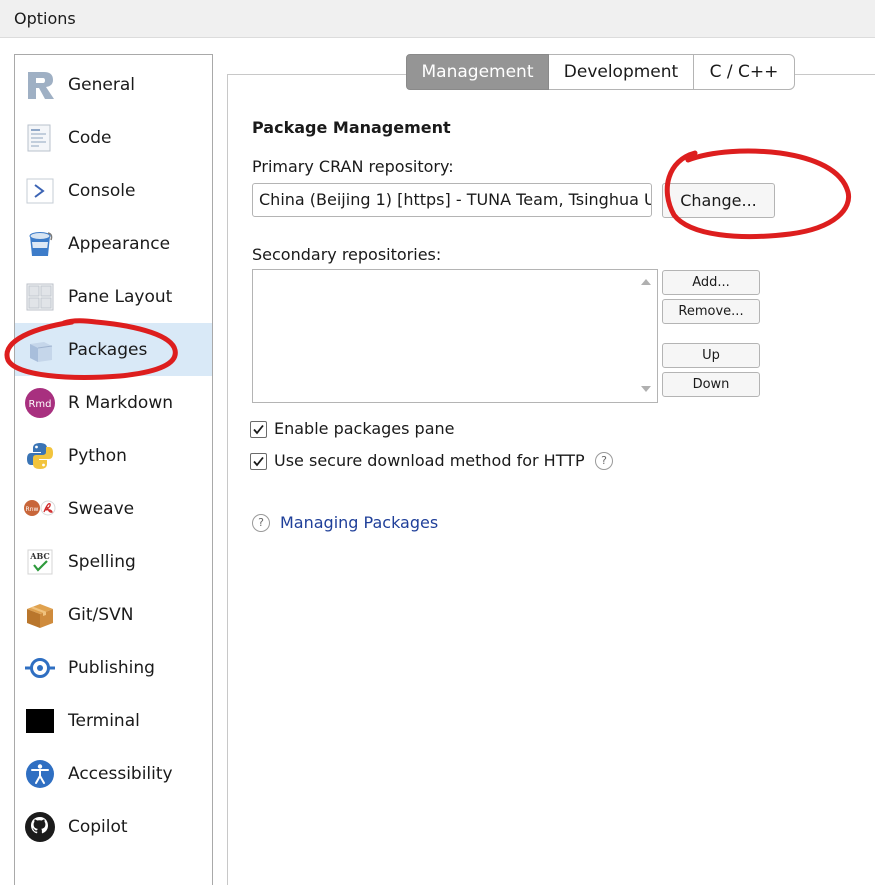 Image resolution: width=875 pixels, height=885 pixels. I want to click on accessibility-icon, so click(40, 774).